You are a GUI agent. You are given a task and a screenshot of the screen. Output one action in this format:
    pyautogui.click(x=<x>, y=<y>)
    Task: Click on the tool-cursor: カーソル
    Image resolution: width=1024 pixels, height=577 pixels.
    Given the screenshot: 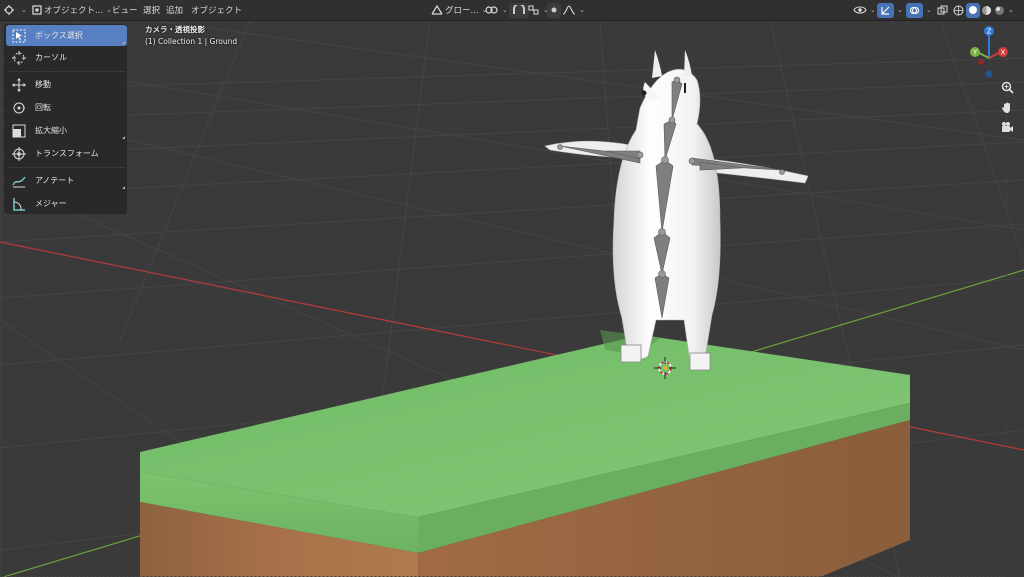 What is the action you would take?
    pyautogui.click(x=66, y=57)
    